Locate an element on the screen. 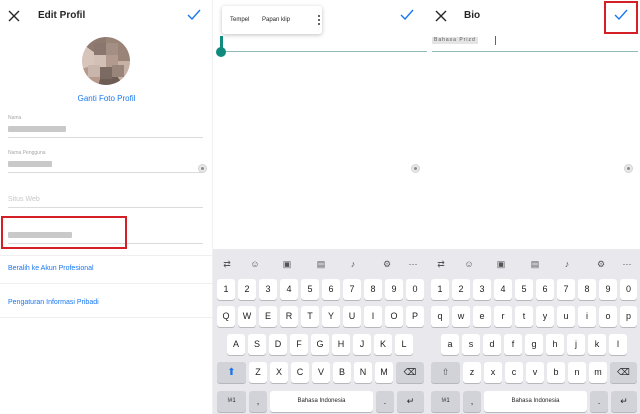 The height and width of the screenshot is (414, 640). key-a: A is located at coordinates (236, 344).